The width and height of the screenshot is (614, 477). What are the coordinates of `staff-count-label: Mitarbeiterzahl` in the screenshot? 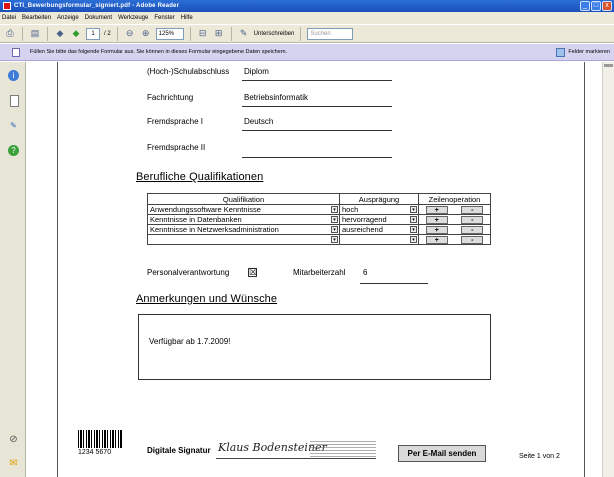 It's located at (319, 272).